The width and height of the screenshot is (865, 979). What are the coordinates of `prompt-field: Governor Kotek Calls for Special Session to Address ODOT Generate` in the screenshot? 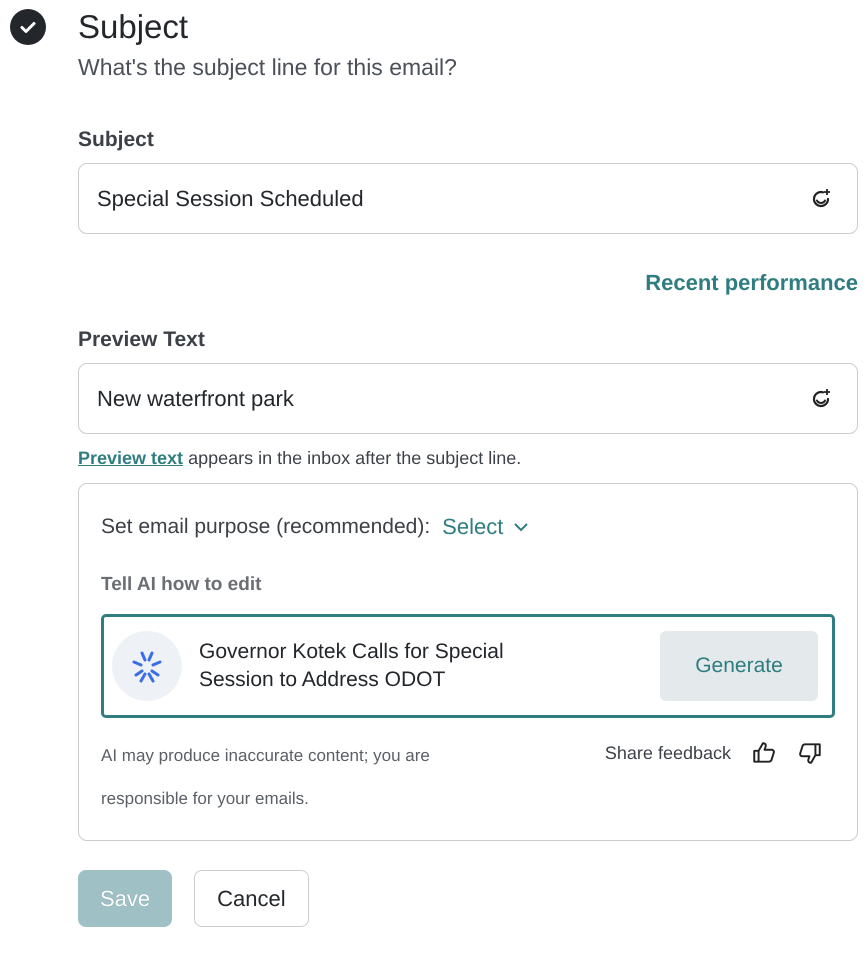 It's located at (468, 666).